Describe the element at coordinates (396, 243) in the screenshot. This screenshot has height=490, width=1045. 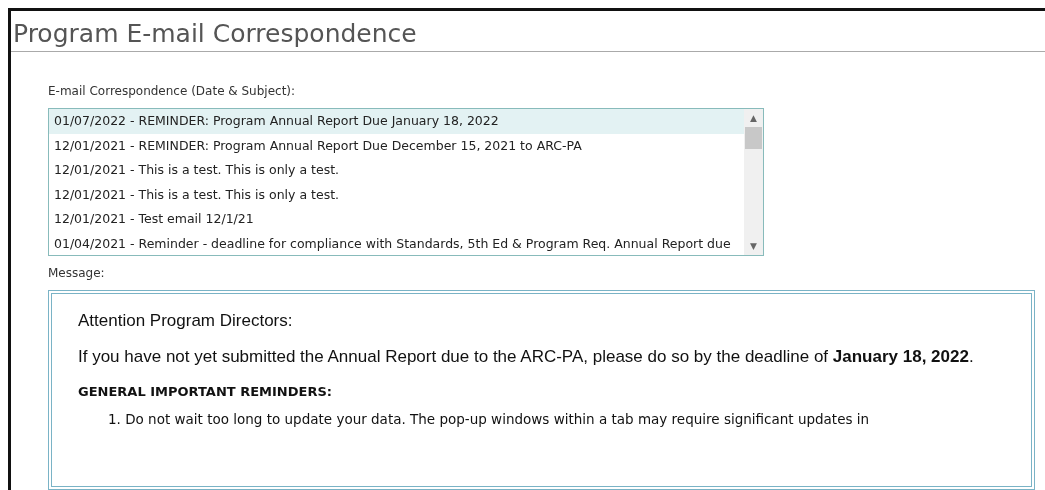
I see `email-list-item: 01/04/2021 - Reminder - deadline for compliance with Standards, 5th Ed & Program Req. Annual Report due` at that location.